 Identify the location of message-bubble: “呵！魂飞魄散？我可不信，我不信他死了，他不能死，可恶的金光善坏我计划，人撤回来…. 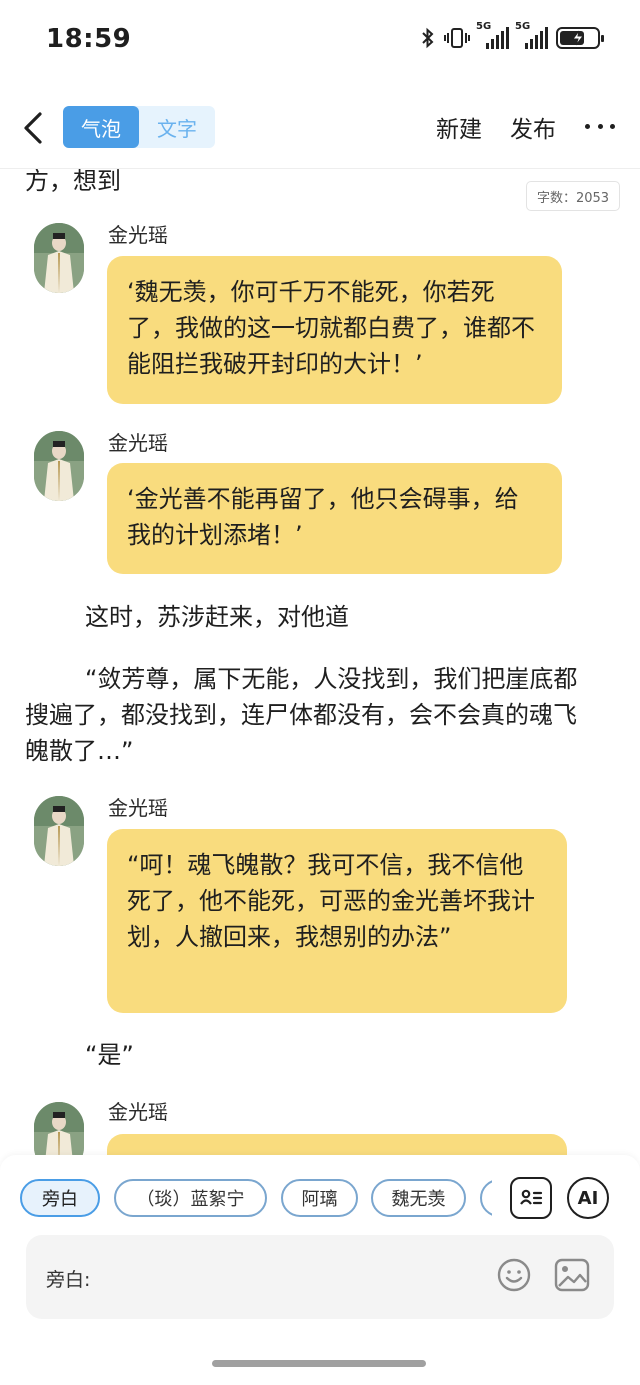
(337, 921).